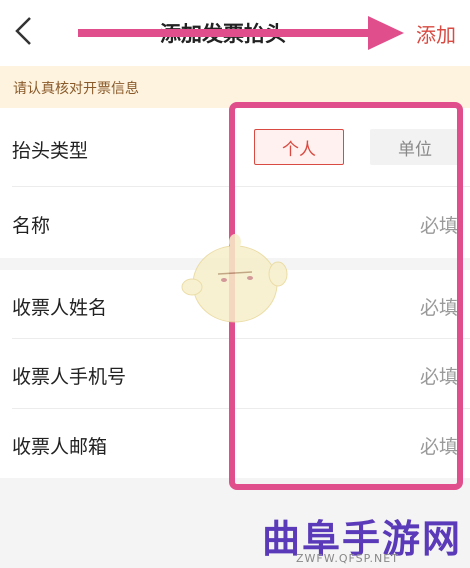 This screenshot has width=470, height=568. What do you see at coordinates (234, 278) in the screenshot?
I see `mascot-watermark-icon` at bounding box center [234, 278].